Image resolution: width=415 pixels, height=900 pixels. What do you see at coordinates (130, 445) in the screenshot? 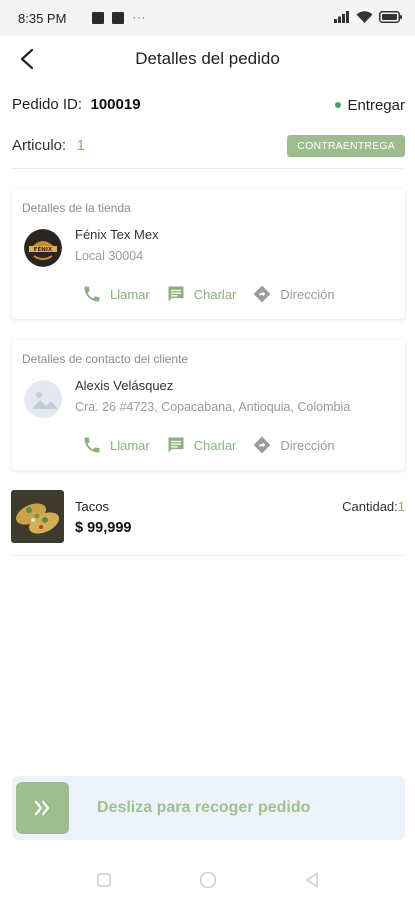
I see `client-call-label: Llamar` at bounding box center [130, 445].